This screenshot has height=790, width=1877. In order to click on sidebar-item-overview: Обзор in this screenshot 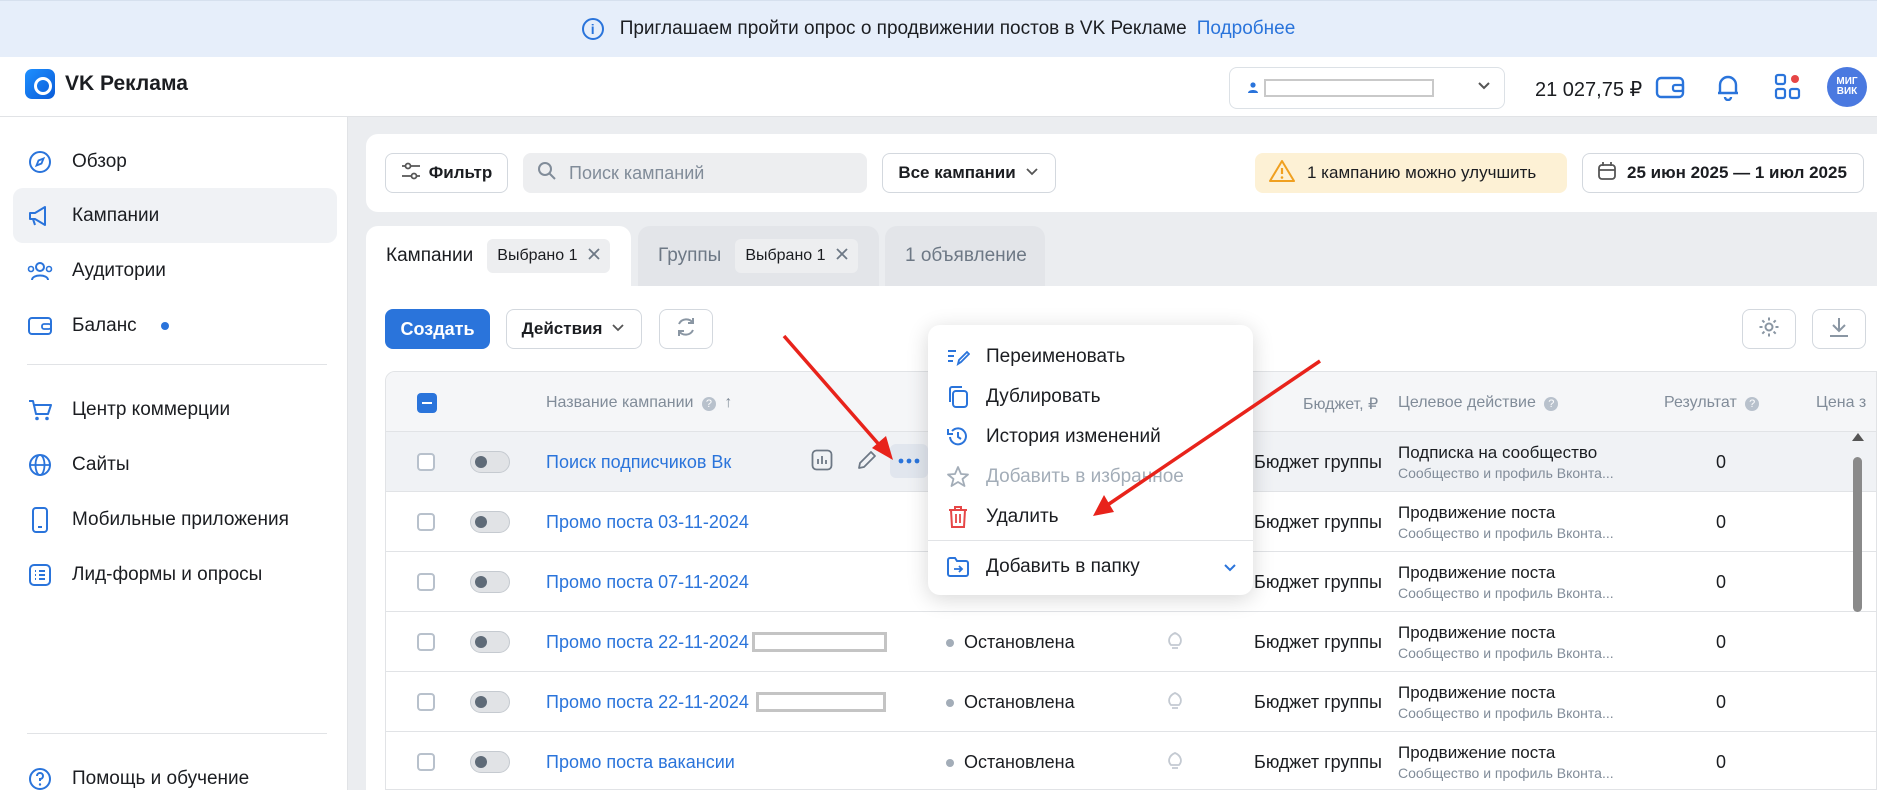, I will do `click(175, 161)`.